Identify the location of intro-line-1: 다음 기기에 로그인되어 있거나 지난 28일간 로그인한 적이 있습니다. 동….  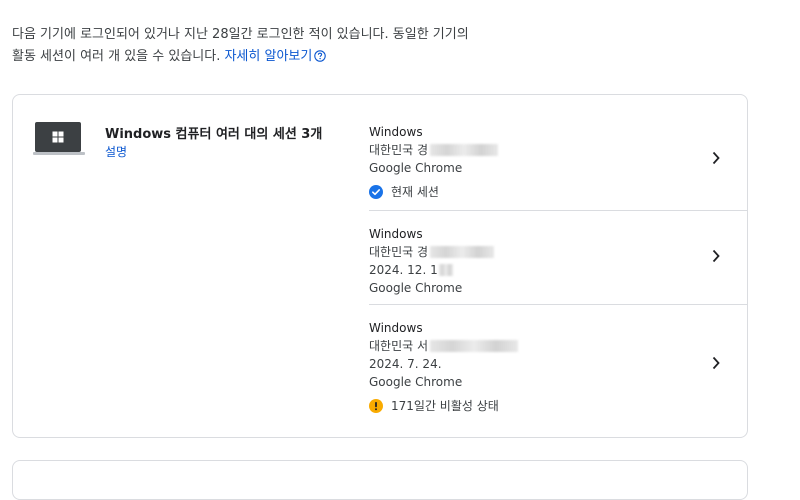
(240, 34).